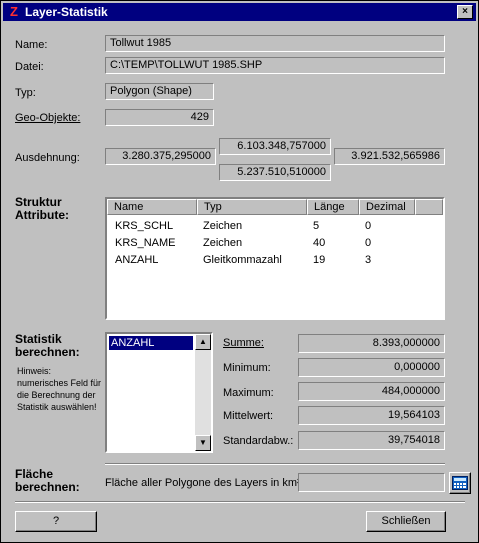 This screenshot has height=543, width=479. Describe the element at coordinates (34, 474) in the screenshot. I see `area-label-line1: Fläche` at that location.